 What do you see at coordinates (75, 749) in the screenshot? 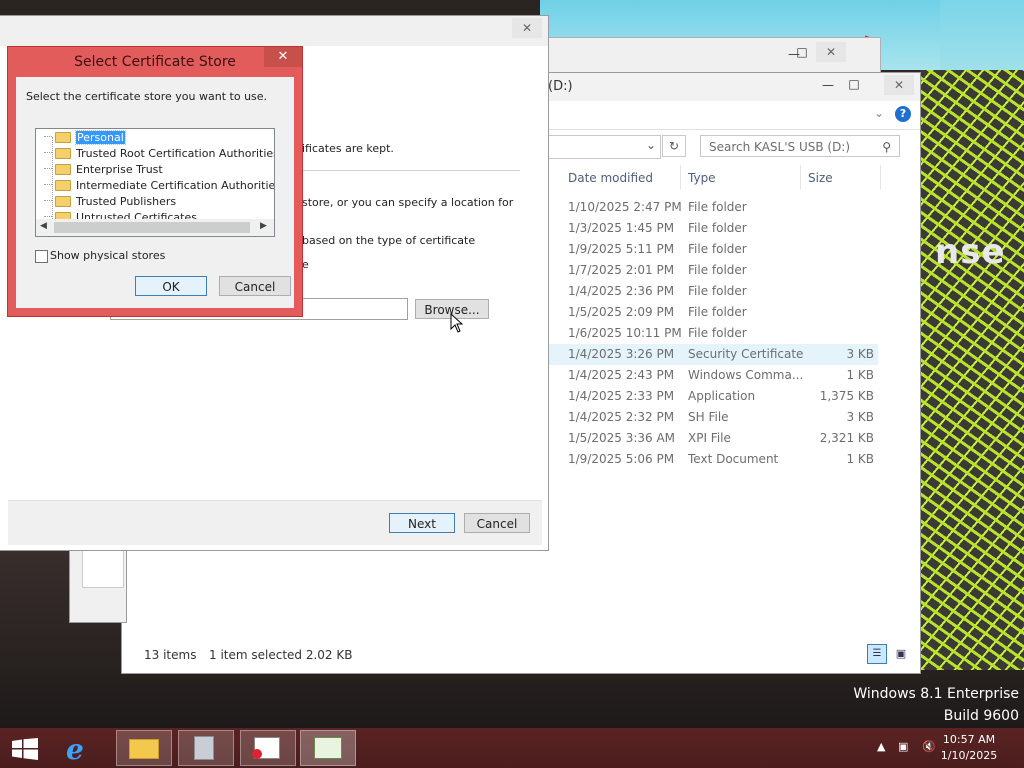
I see `internet-explorer-icon: e` at bounding box center [75, 749].